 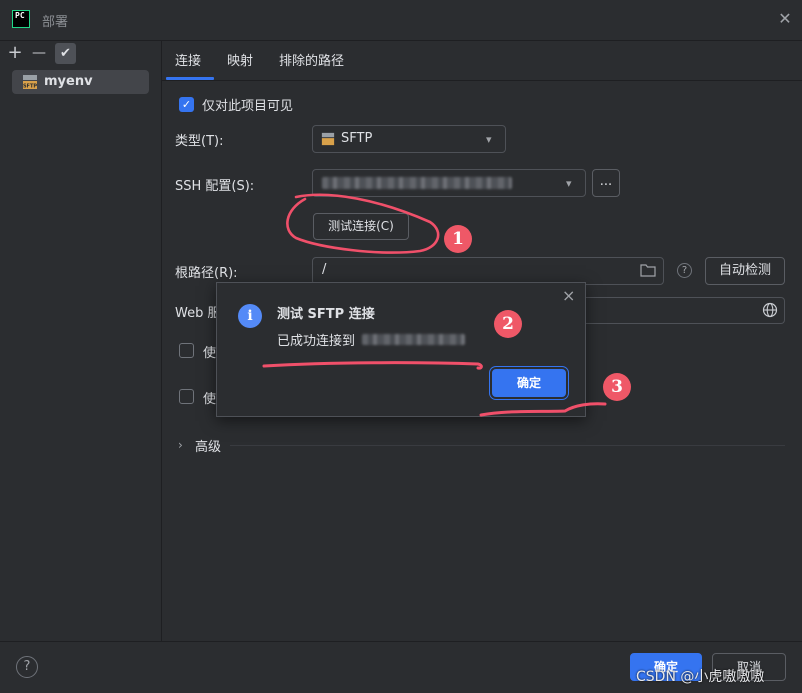 What do you see at coordinates (68, 81) in the screenshot?
I see `server-name: myenv` at bounding box center [68, 81].